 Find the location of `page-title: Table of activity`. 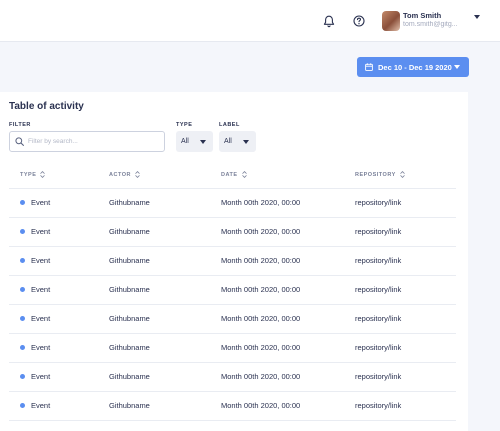

page-title: Table of activity is located at coordinates (46, 106).